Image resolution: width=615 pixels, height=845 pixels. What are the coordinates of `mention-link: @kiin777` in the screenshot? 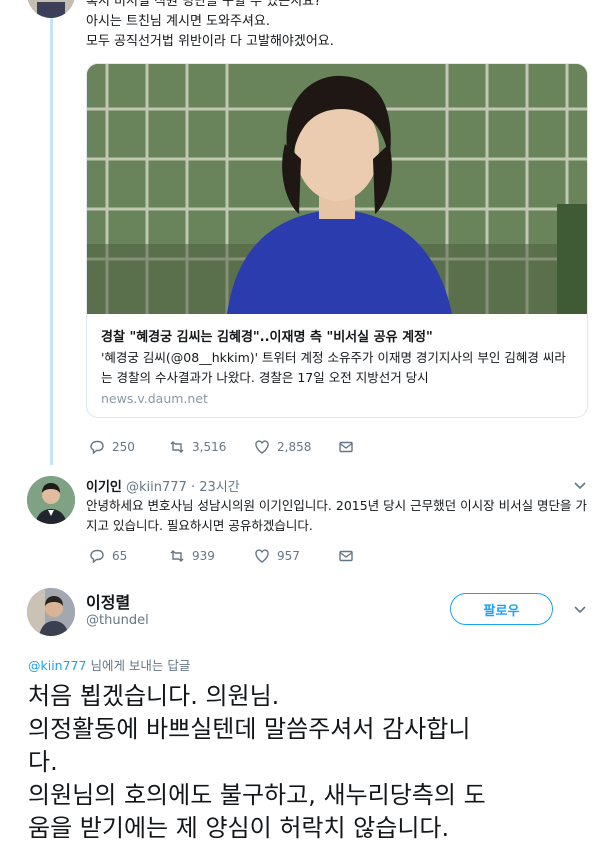 It's located at (57, 665).